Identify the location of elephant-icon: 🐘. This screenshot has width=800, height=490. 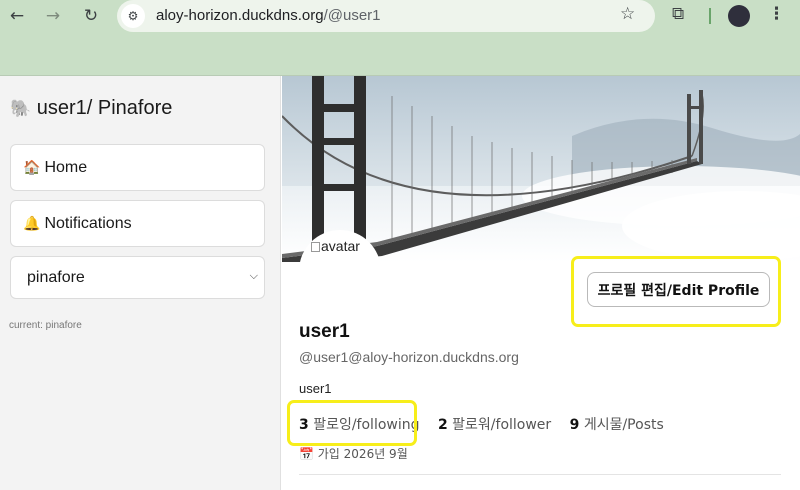
(21, 109).